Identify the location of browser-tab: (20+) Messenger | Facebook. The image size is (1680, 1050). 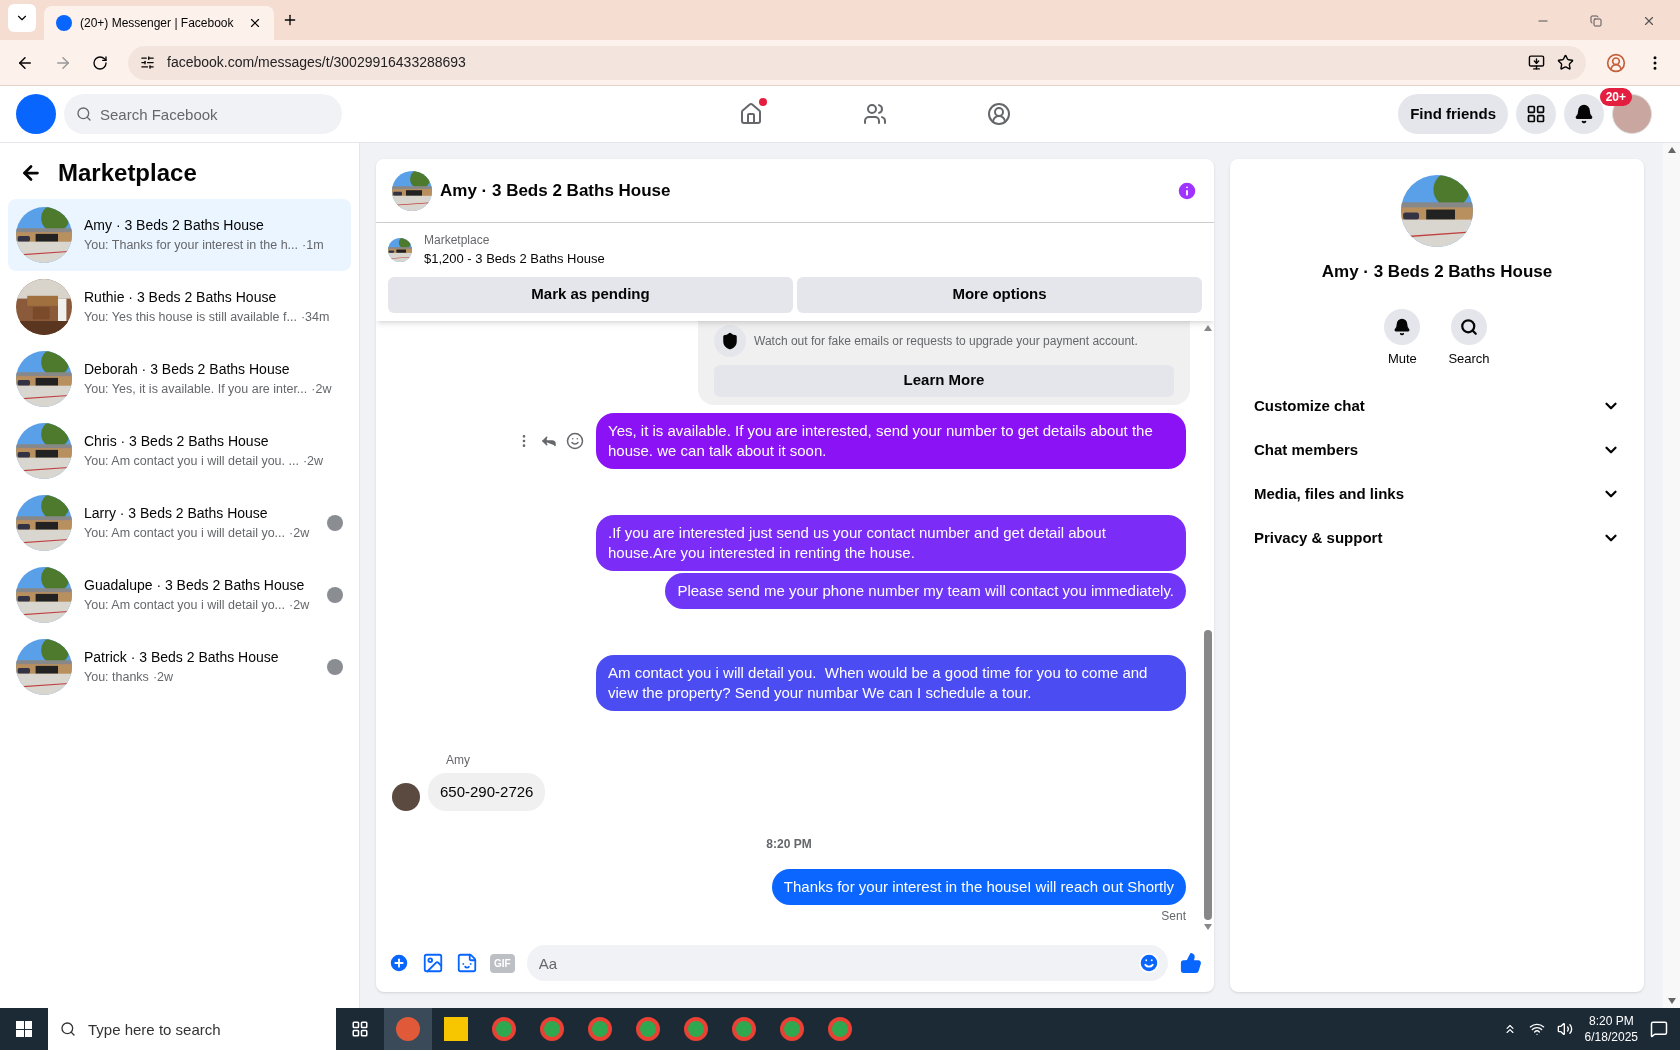
(159, 23).